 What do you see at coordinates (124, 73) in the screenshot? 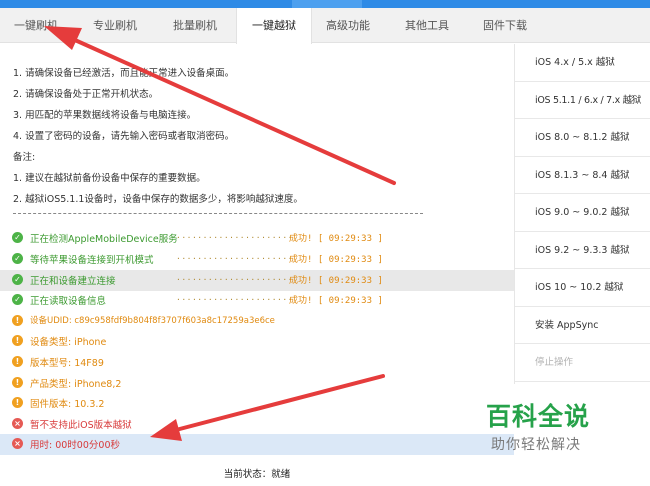
I see `instruction-step: 1. 请确保设备已经激活，而且能正常进入设备桌面。` at bounding box center [124, 73].